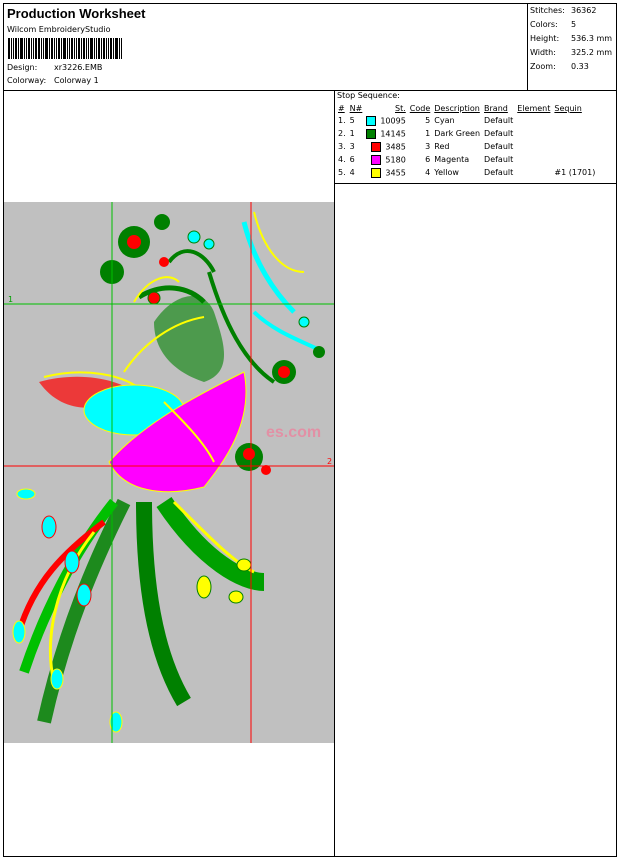 Image resolution: width=620 pixels, height=861 pixels. I want to click on barcode, so click(65, 48).